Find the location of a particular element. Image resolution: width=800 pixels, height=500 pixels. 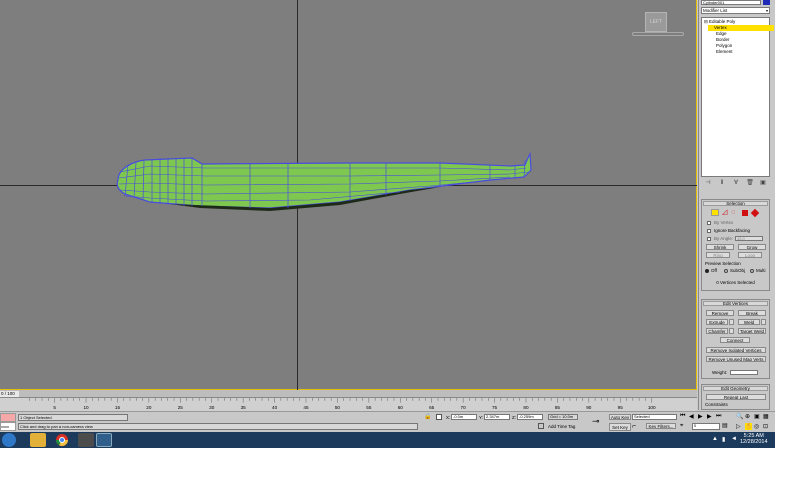

previous-frame-icon: ◀ is located at coordinates (691, 416).